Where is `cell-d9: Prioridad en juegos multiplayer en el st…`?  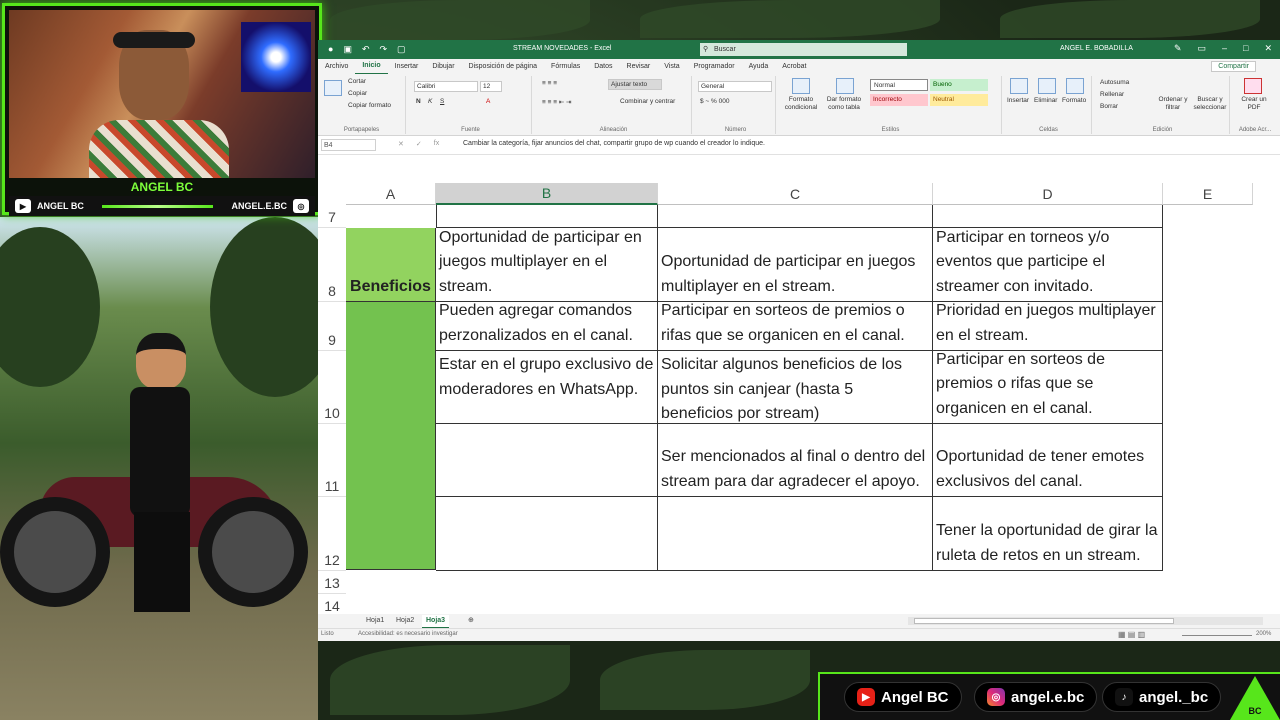 cell-d9: Prioridad en juegos multiplayer en el st… is located at coordinates (1048, 326).